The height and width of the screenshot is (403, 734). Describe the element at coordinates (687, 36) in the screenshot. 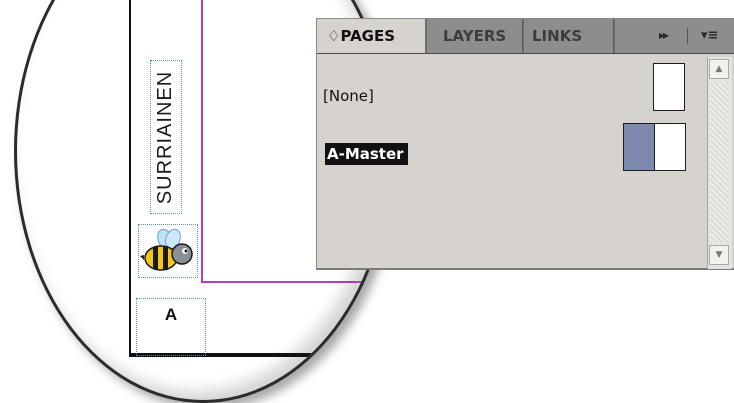

I see `controls-divider` at that location.